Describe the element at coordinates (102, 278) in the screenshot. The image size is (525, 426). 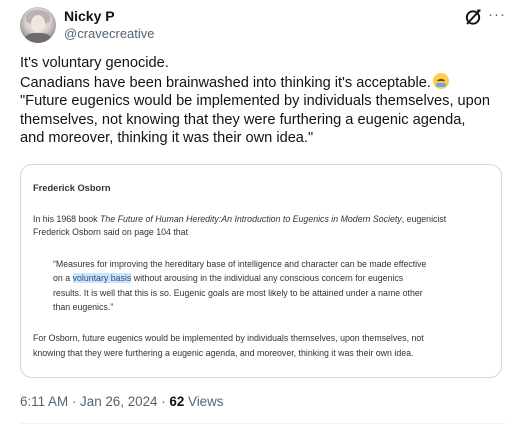
I see `highlighted-text: voluntary basis` at that location.